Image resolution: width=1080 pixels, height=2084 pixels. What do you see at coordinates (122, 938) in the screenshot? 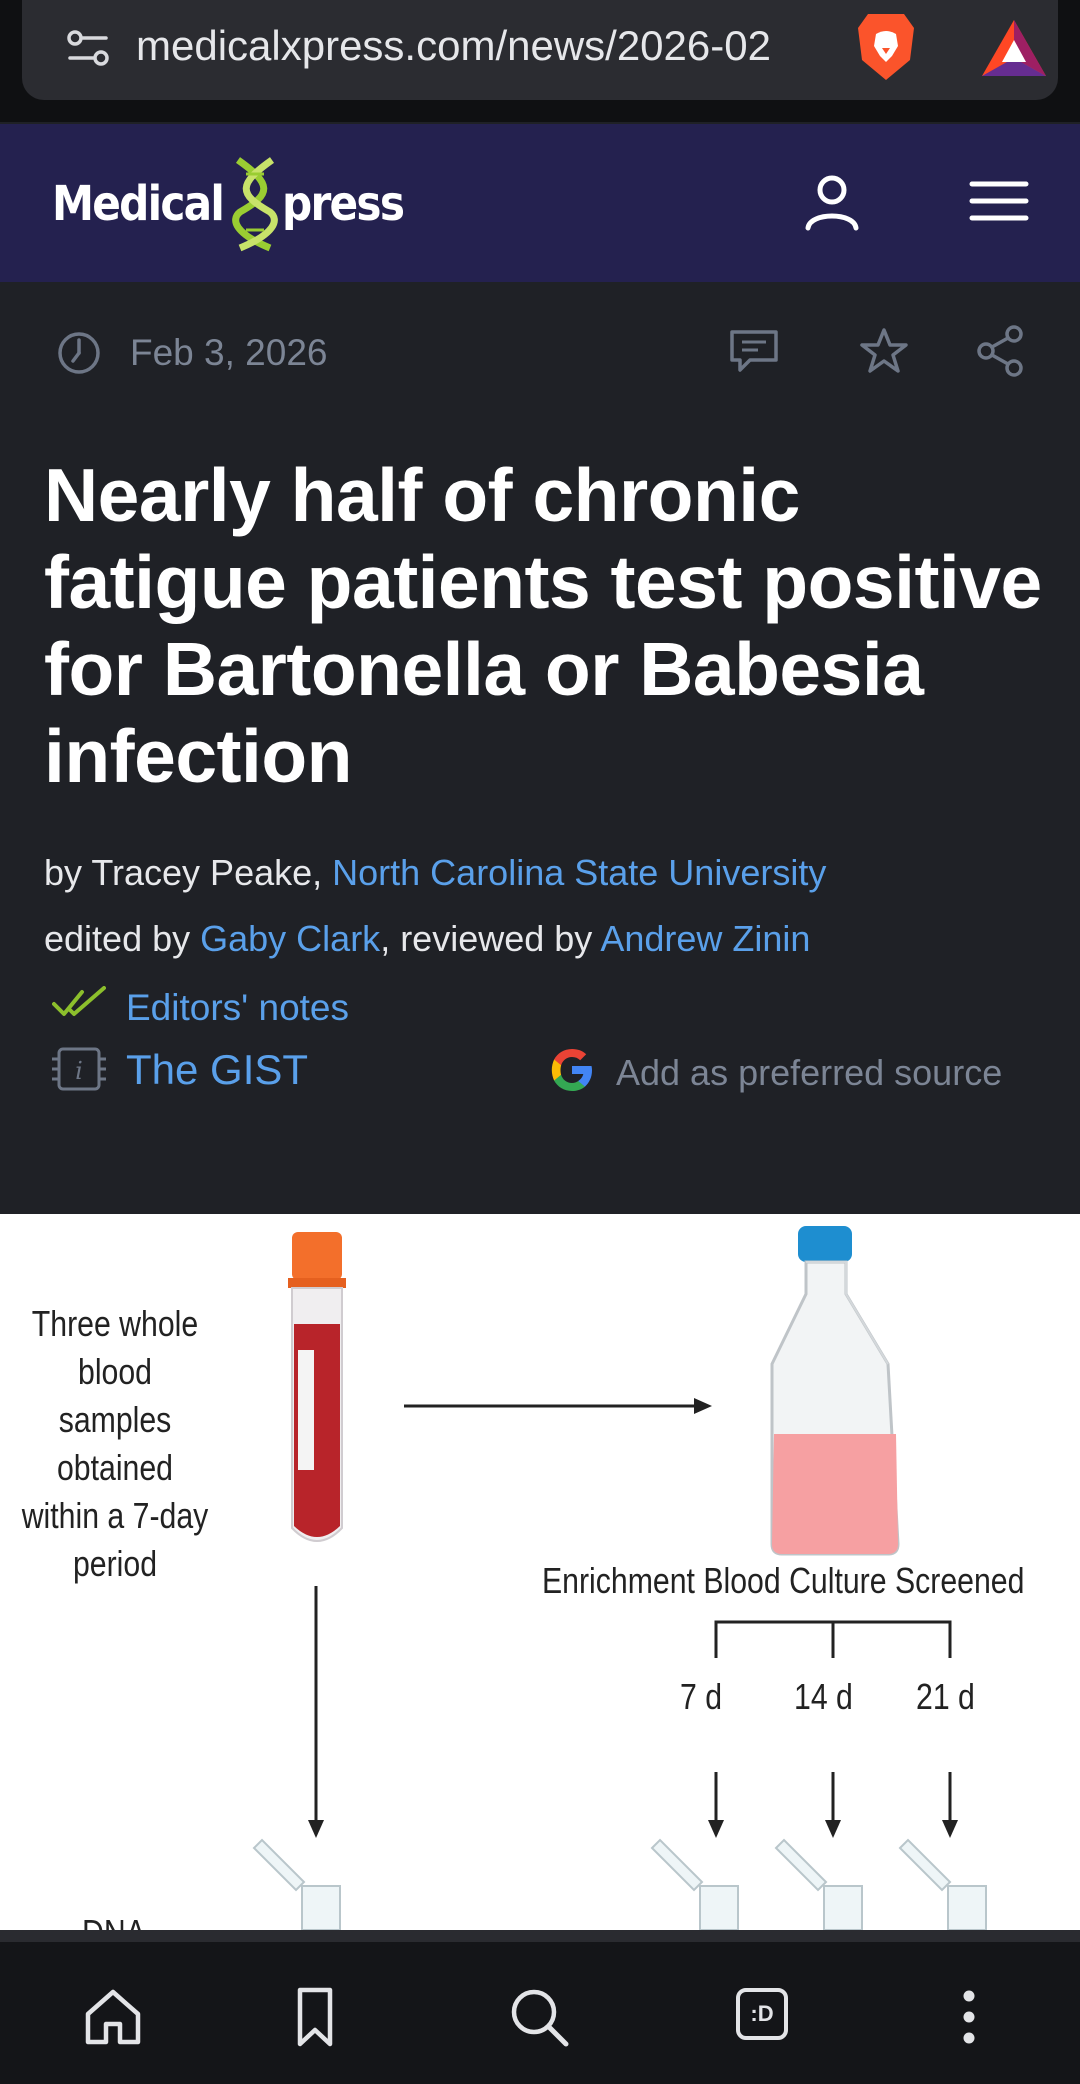
I see `edited-by-text: edited by` at bounding box center [122, 938].